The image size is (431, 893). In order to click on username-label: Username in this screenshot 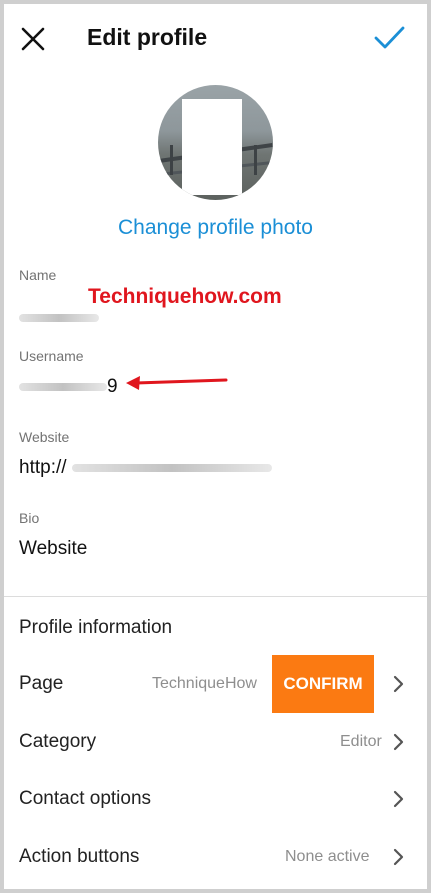, I will do `click(51, 356)`.